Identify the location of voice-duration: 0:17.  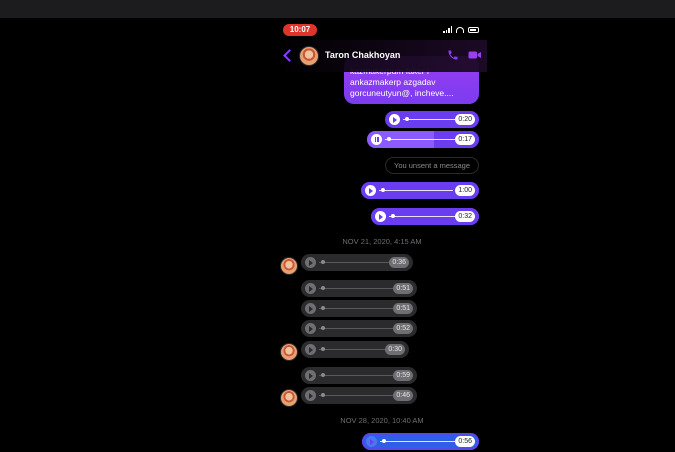
(465, 139).